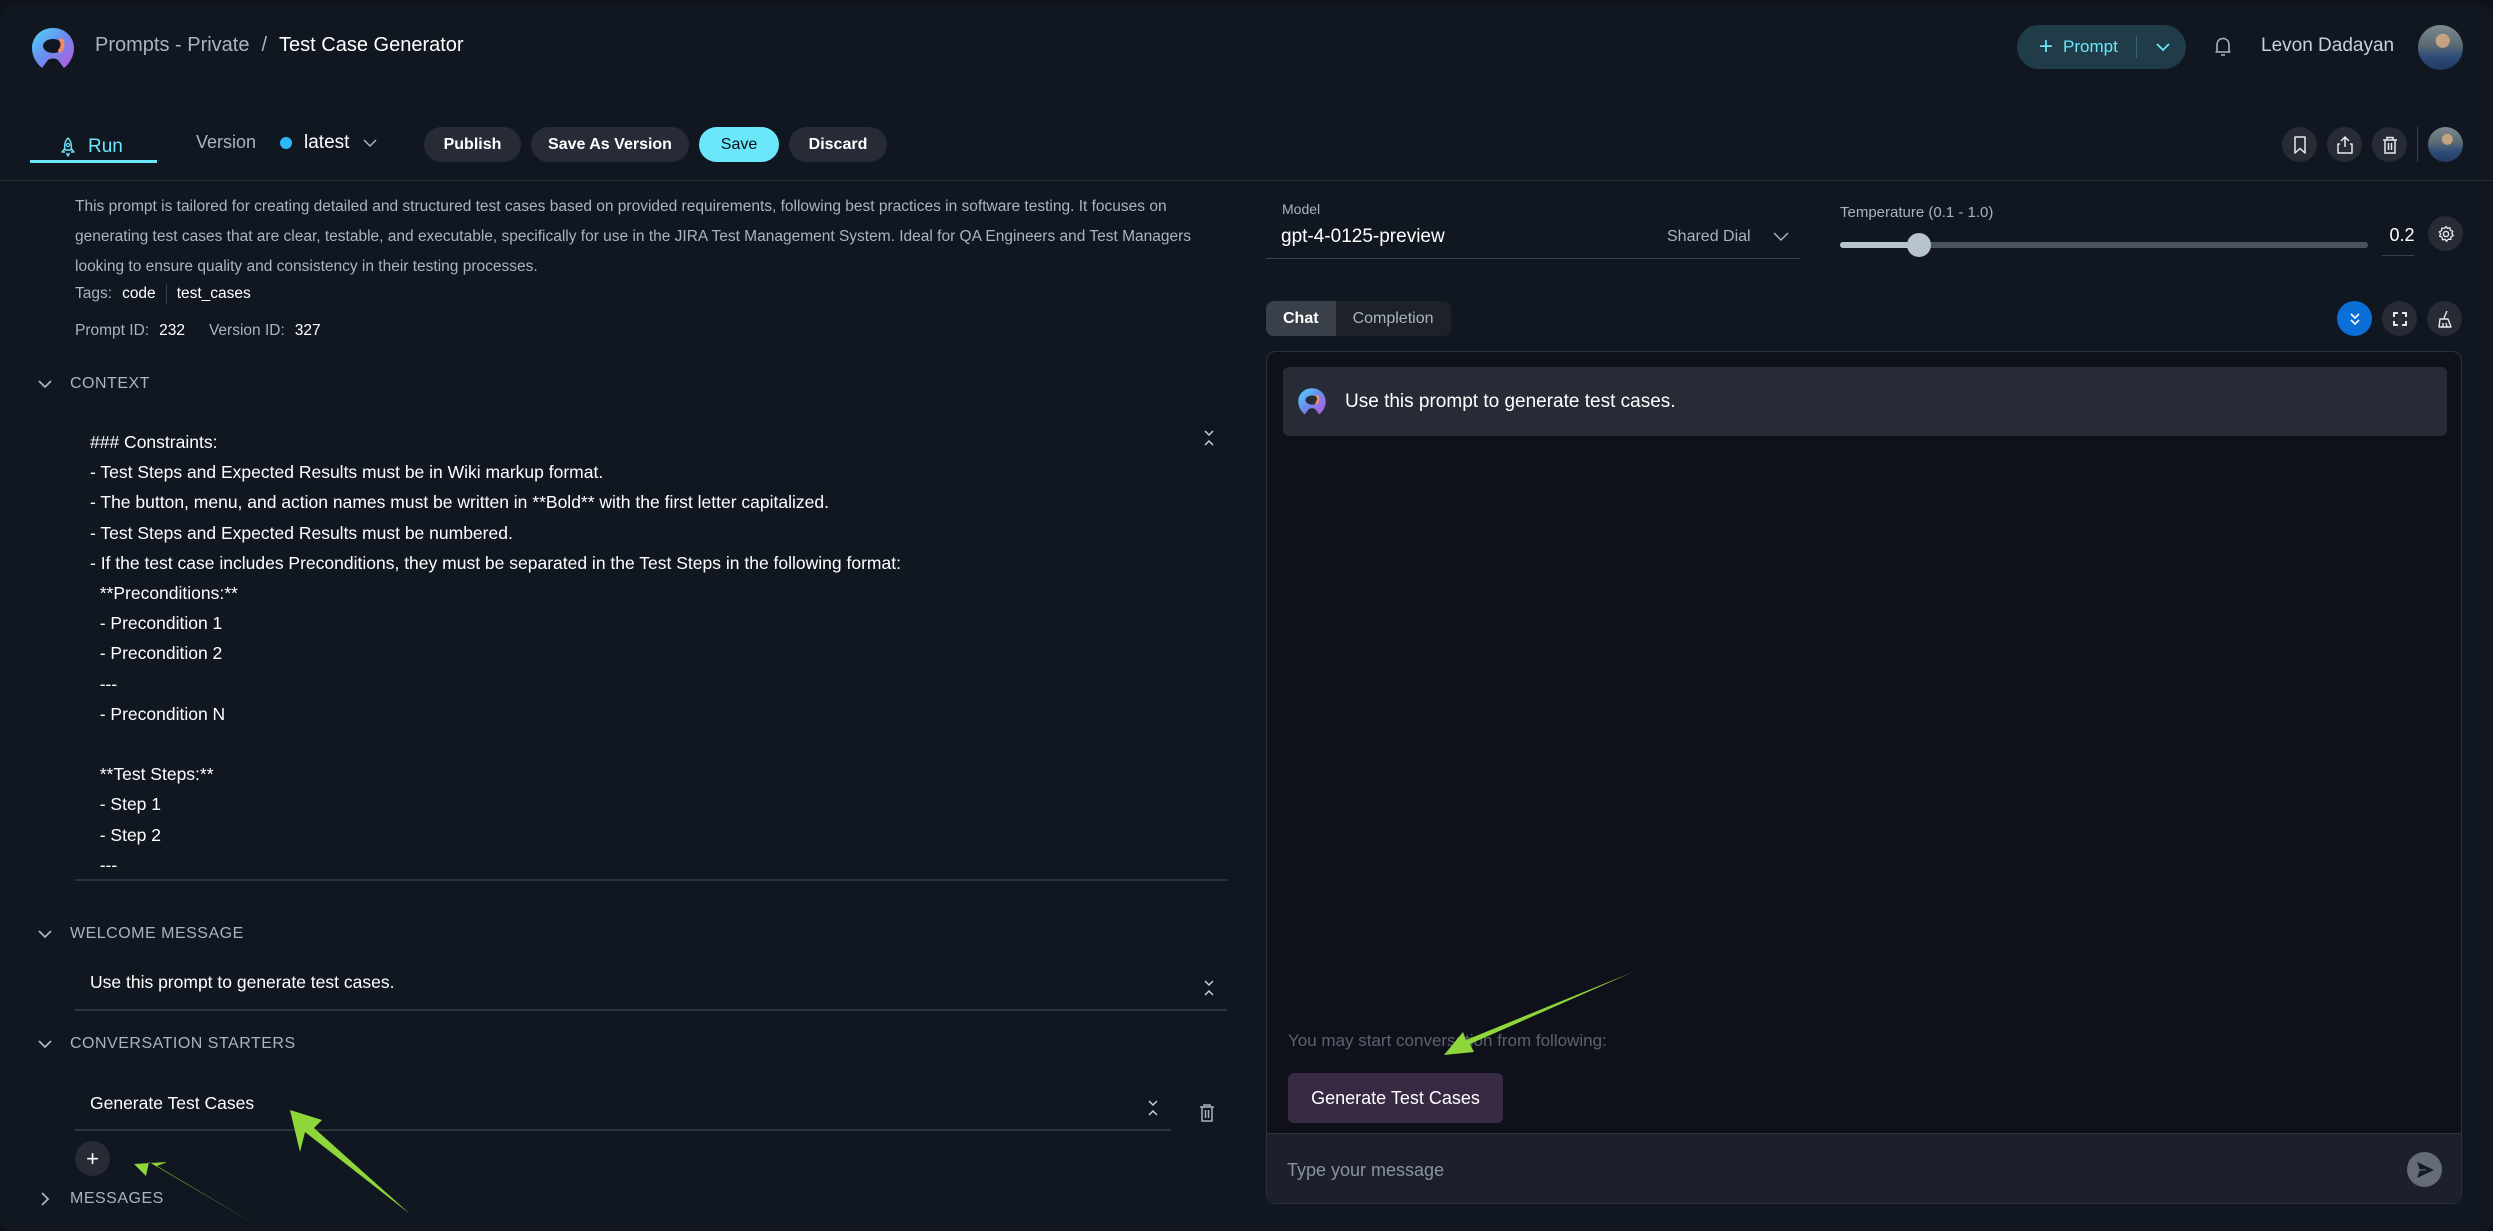 The height and width of the screenshot is (1231, 2493). Describe the element at coordinates (163, 294) in the screenshot. I see `tags-row: Tags: code test_cases` at that location.